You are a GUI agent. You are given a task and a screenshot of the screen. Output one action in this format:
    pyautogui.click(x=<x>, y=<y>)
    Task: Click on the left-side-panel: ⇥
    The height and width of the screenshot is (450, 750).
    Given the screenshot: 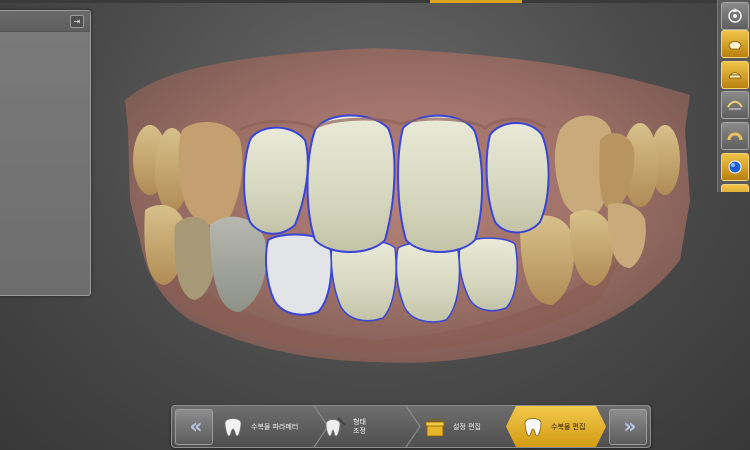 What is the action you would take?
    pyautogui.click(x=45, y=153)
    